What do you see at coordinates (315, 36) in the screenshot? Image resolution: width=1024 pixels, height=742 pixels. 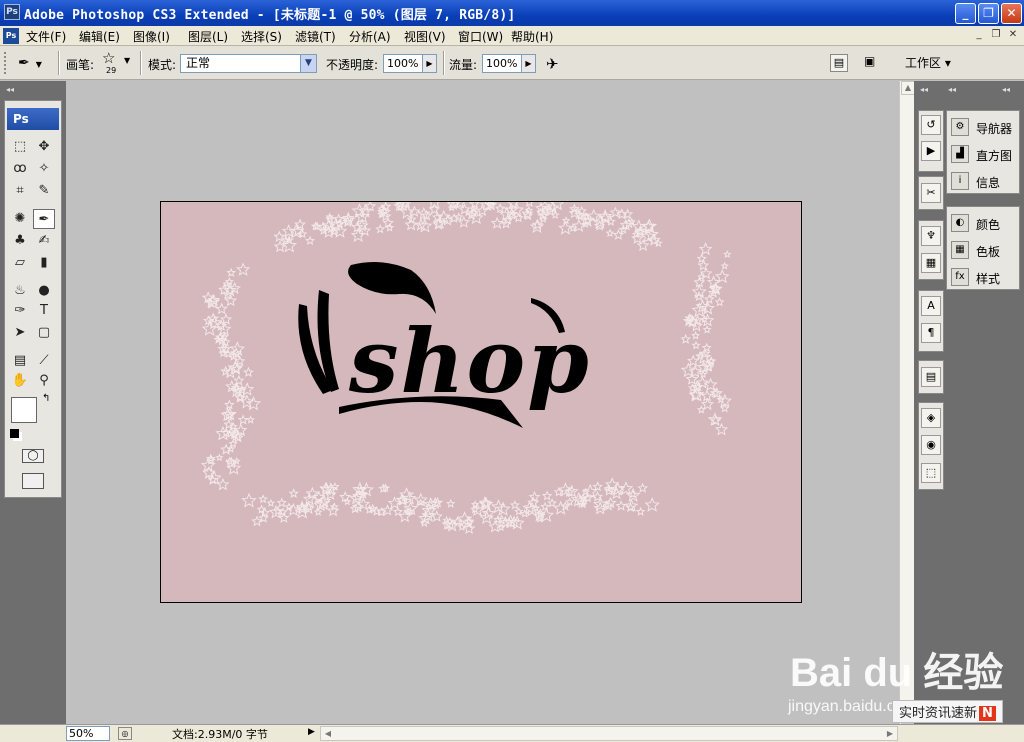 I see `menu-filter: 滤镜(T)` at bounding box center [315, 36].